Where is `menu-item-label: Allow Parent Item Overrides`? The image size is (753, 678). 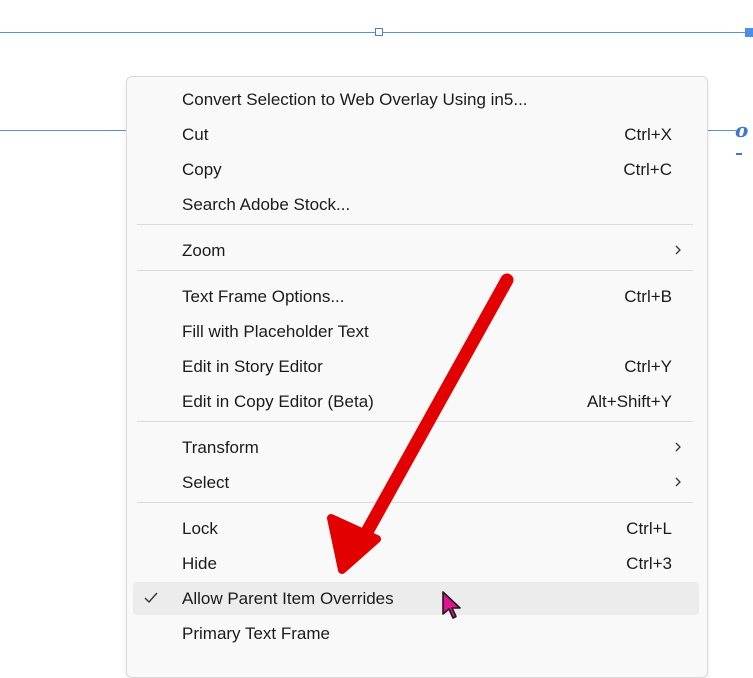 menu-item-label: Allow Parent Item Overrides is located at coordinates (288, 598).